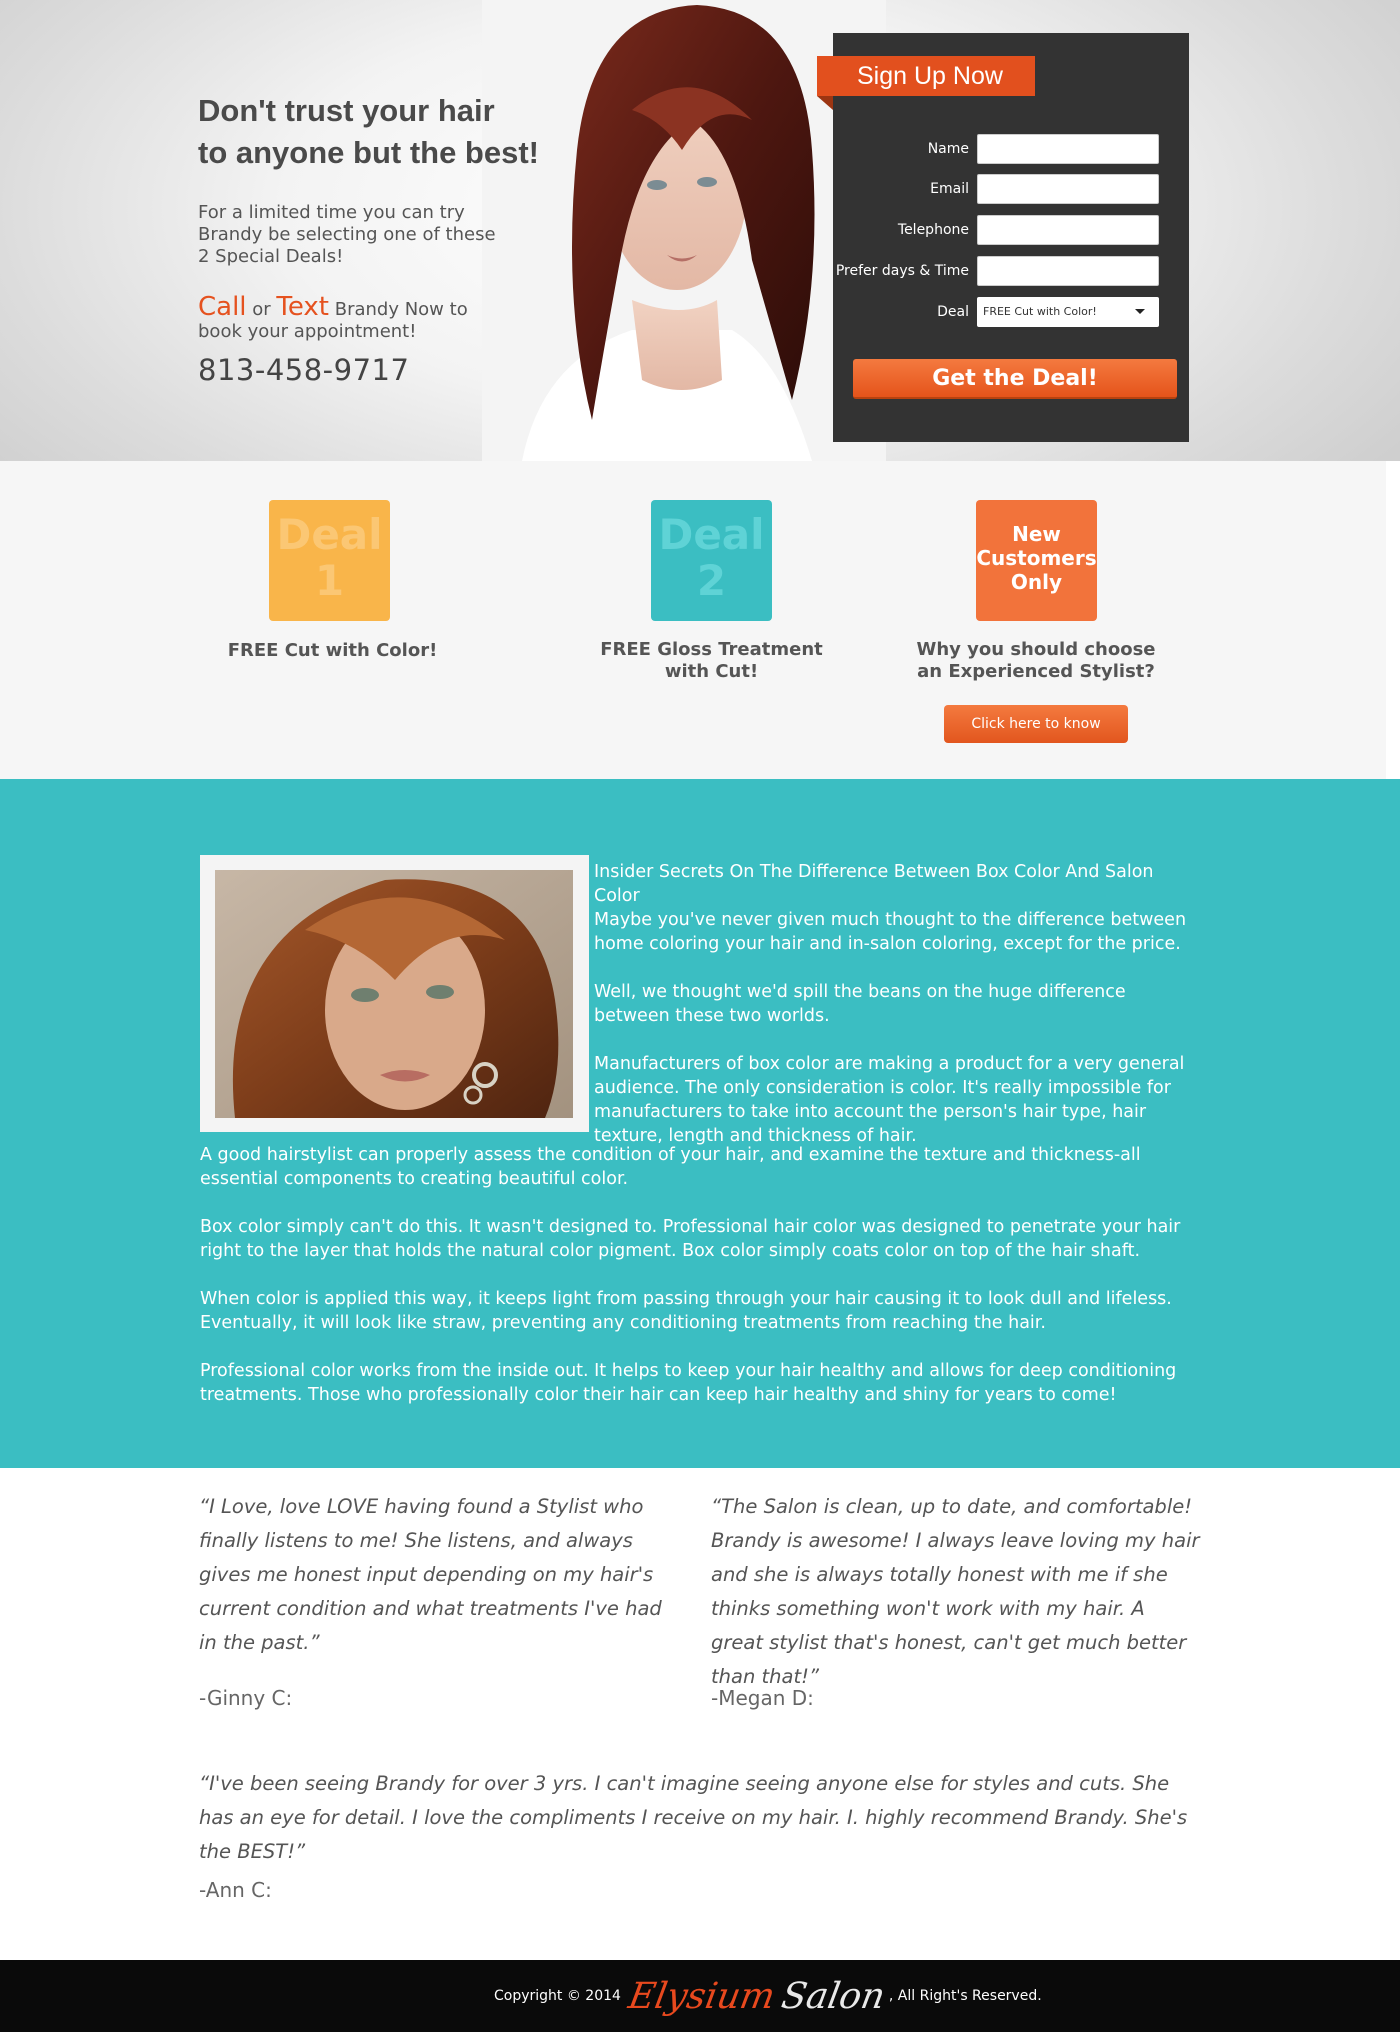  I want to click on cta-text-word: Text, so click(302, 307).